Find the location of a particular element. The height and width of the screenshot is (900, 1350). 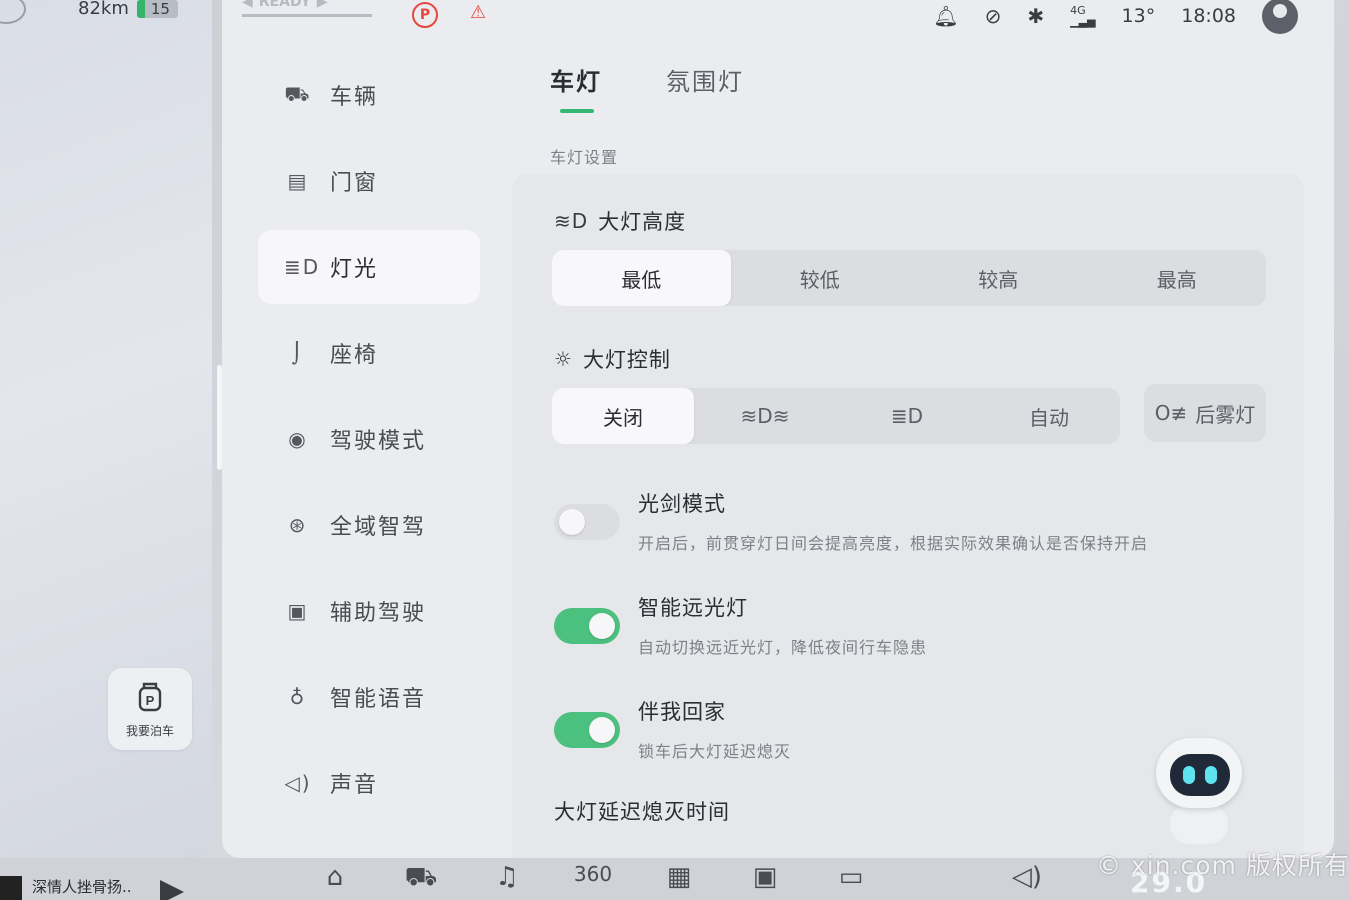

nav-label: 车辆 is located at coordinates (354, 97).